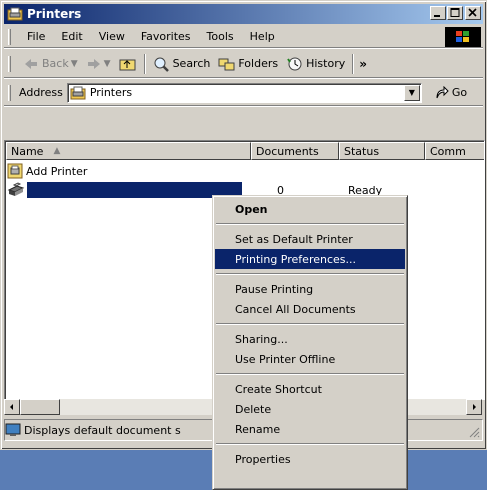 The width and height of the screenshot is (487, 490). I want to click on windows-flag-icon, so click(462, 36).